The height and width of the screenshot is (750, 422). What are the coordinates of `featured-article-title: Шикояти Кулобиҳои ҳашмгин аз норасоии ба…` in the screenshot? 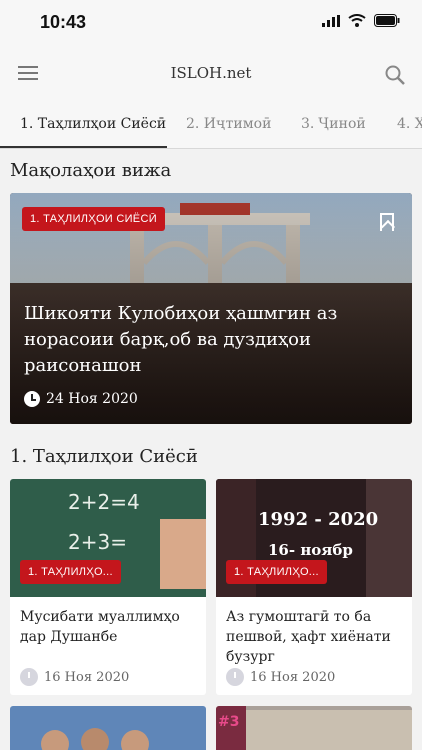 It's located at (209, 340).